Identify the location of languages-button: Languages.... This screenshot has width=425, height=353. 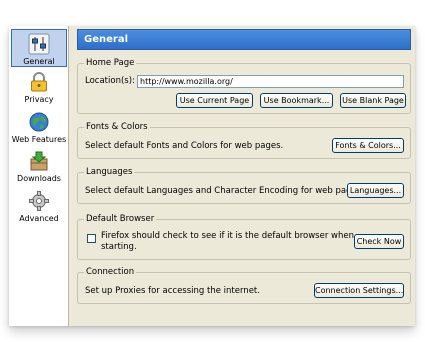
(375, 190).